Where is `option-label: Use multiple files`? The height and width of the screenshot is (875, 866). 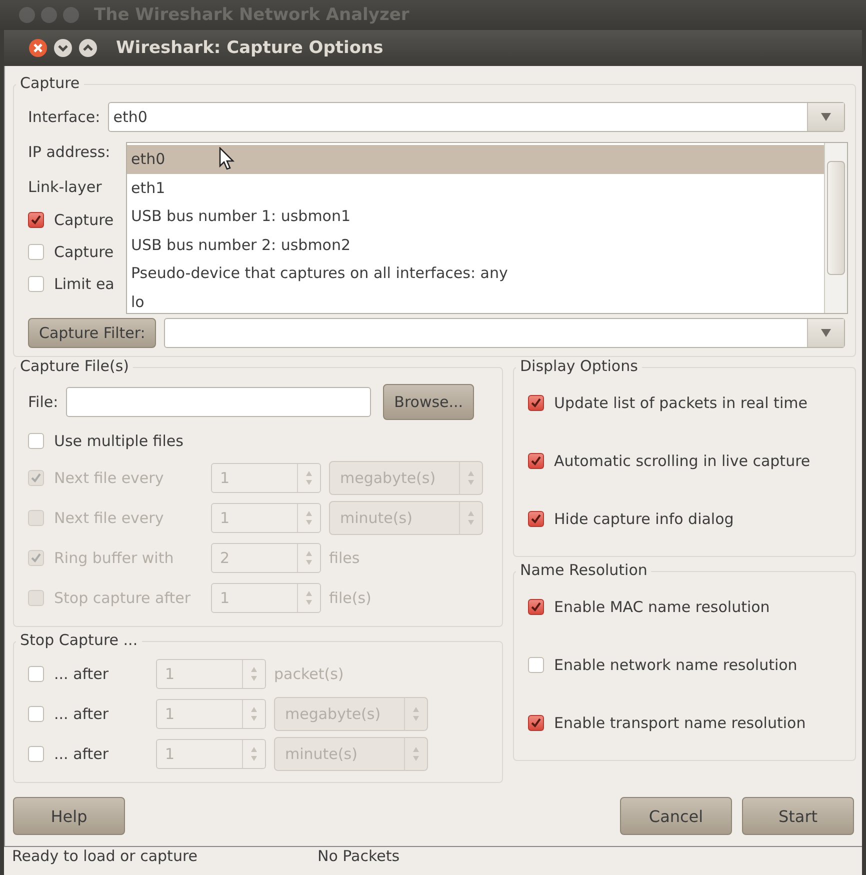 option-label: Use multiple files is located at coordinates (119, 441).